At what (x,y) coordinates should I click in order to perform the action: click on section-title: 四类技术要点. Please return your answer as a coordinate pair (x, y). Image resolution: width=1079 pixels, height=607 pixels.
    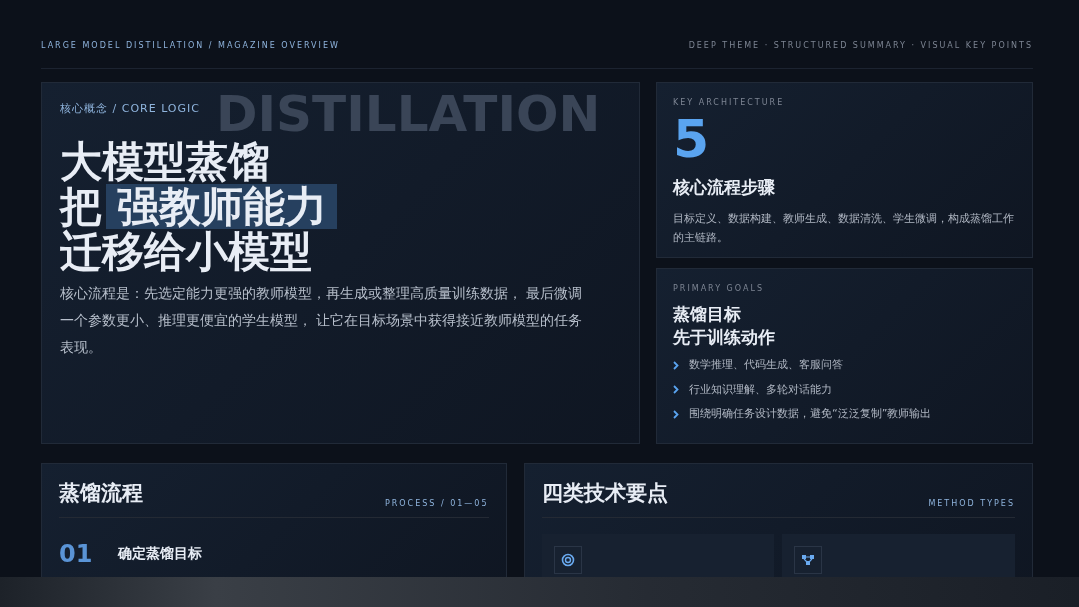
    Looking at the image, I should click on (604, 493).